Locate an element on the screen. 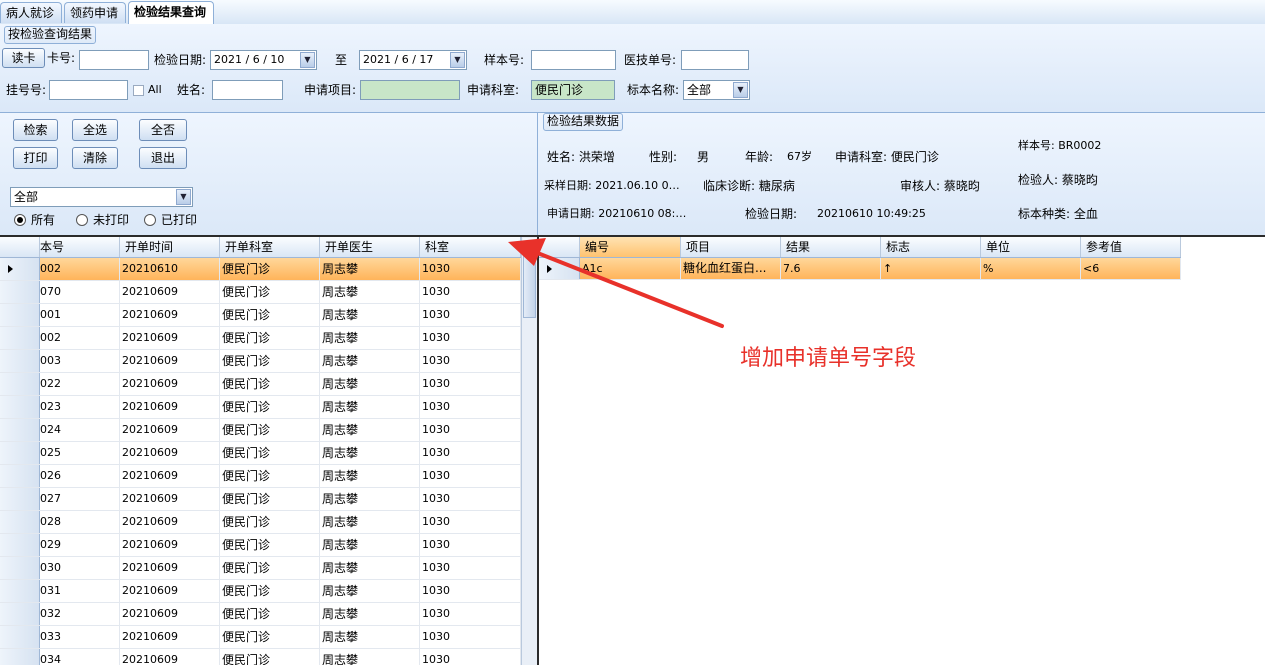  clear-button: 清除 is located at coordinates (95, 158).